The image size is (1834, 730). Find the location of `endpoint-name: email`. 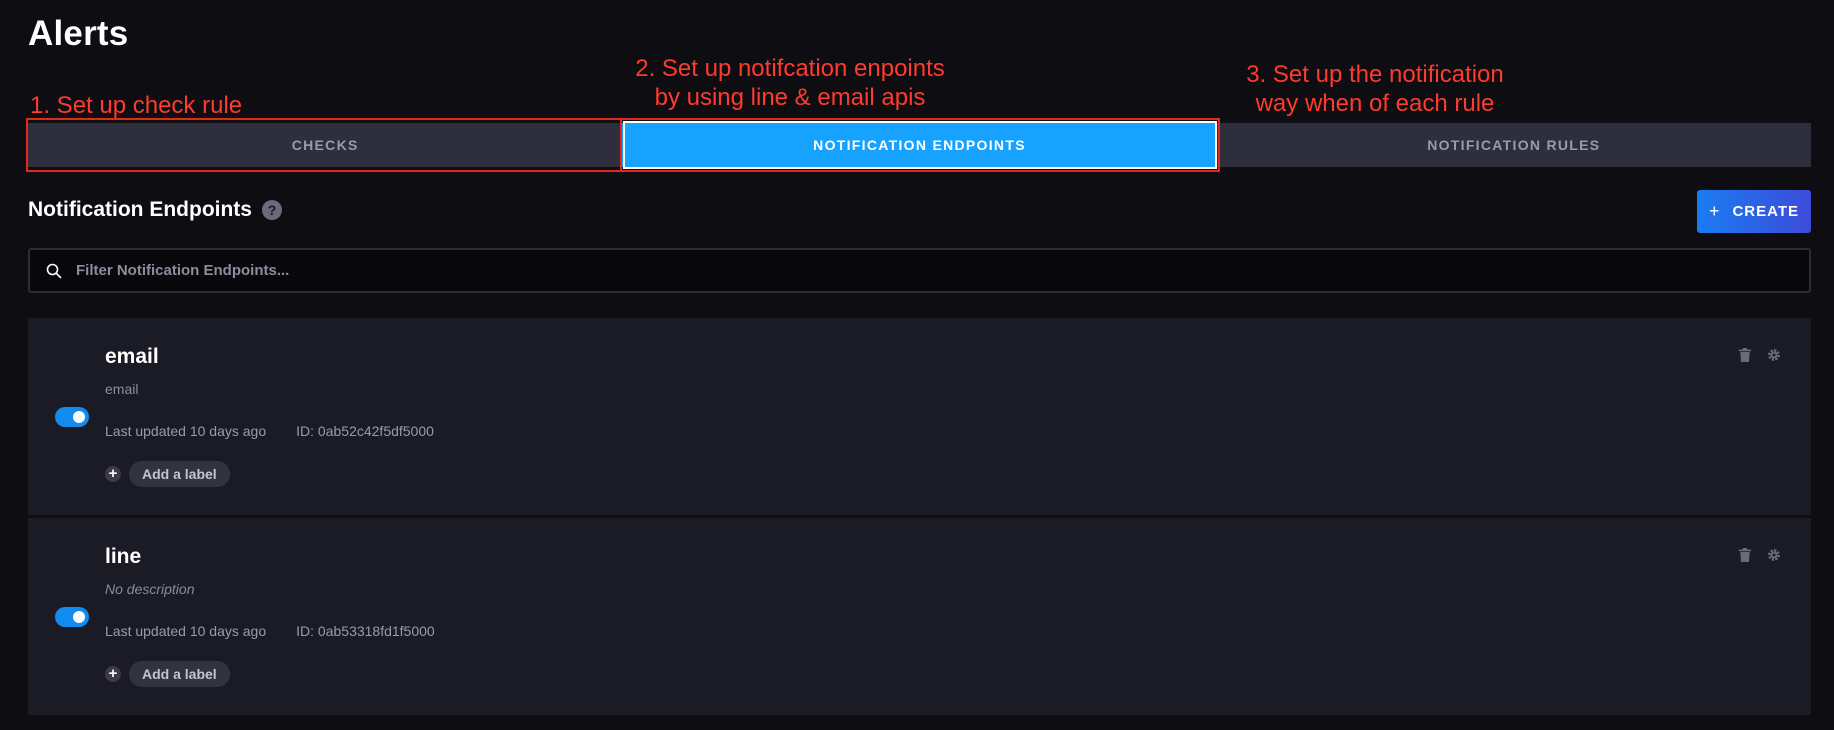

endpoint-name: email is located at coordinates (132, 357).